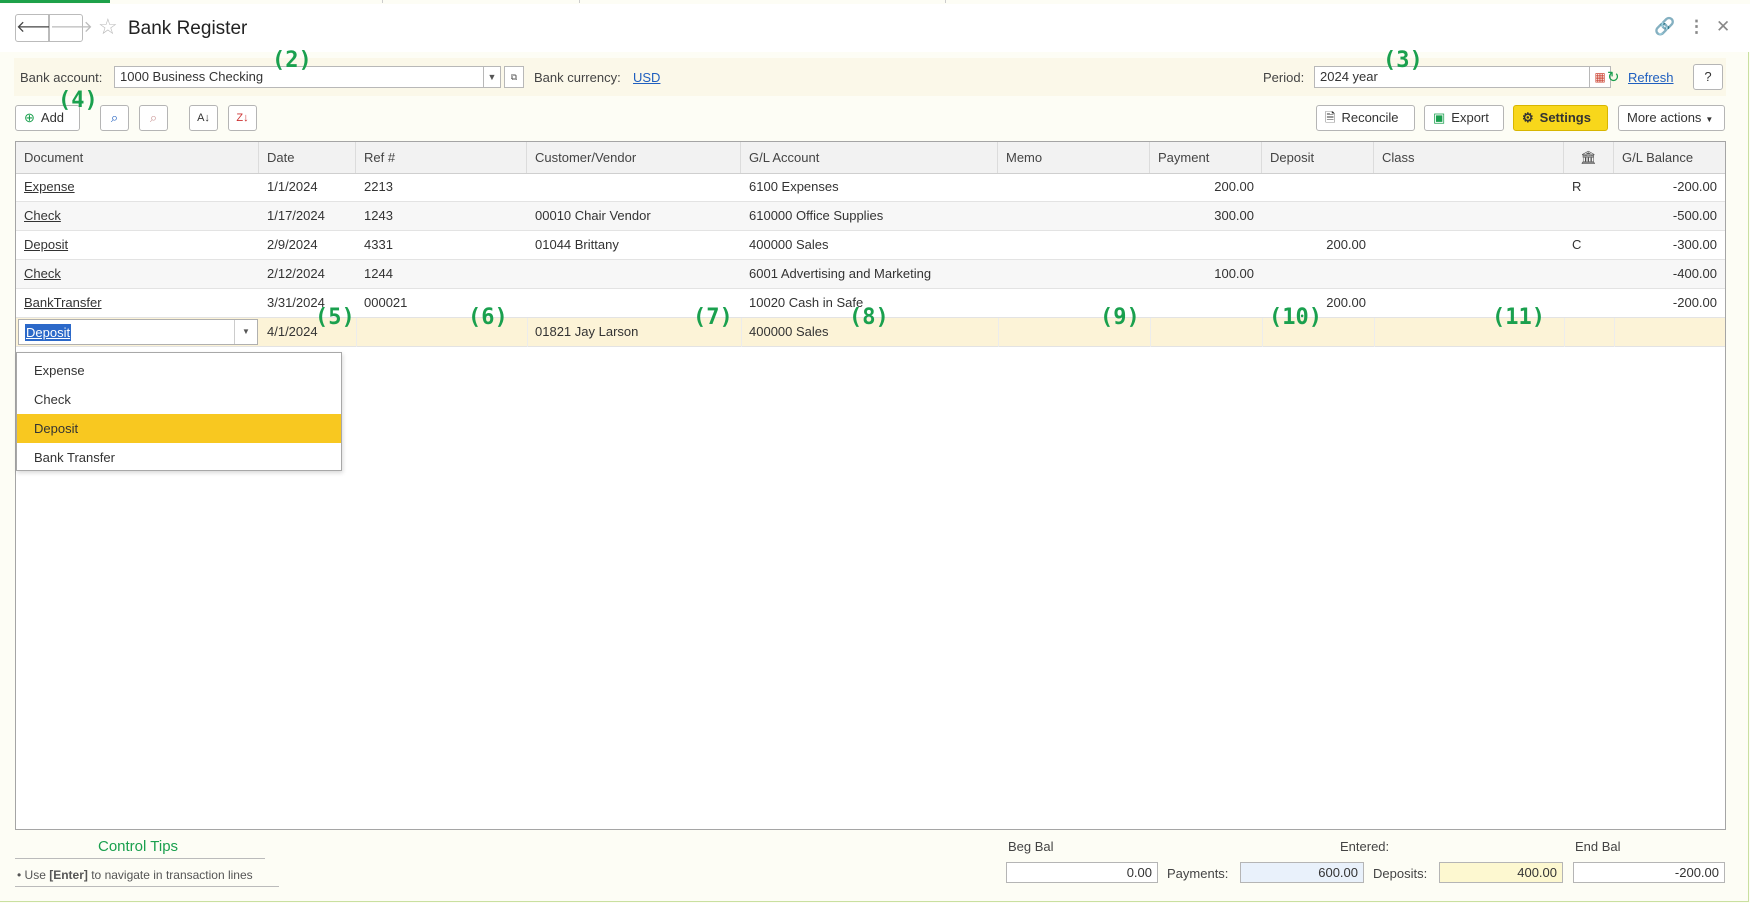  What do you see at coordinates (1664, 27) in the screenshot?
I see `link-icon: 🔗` at bounding box center [1664, 27].